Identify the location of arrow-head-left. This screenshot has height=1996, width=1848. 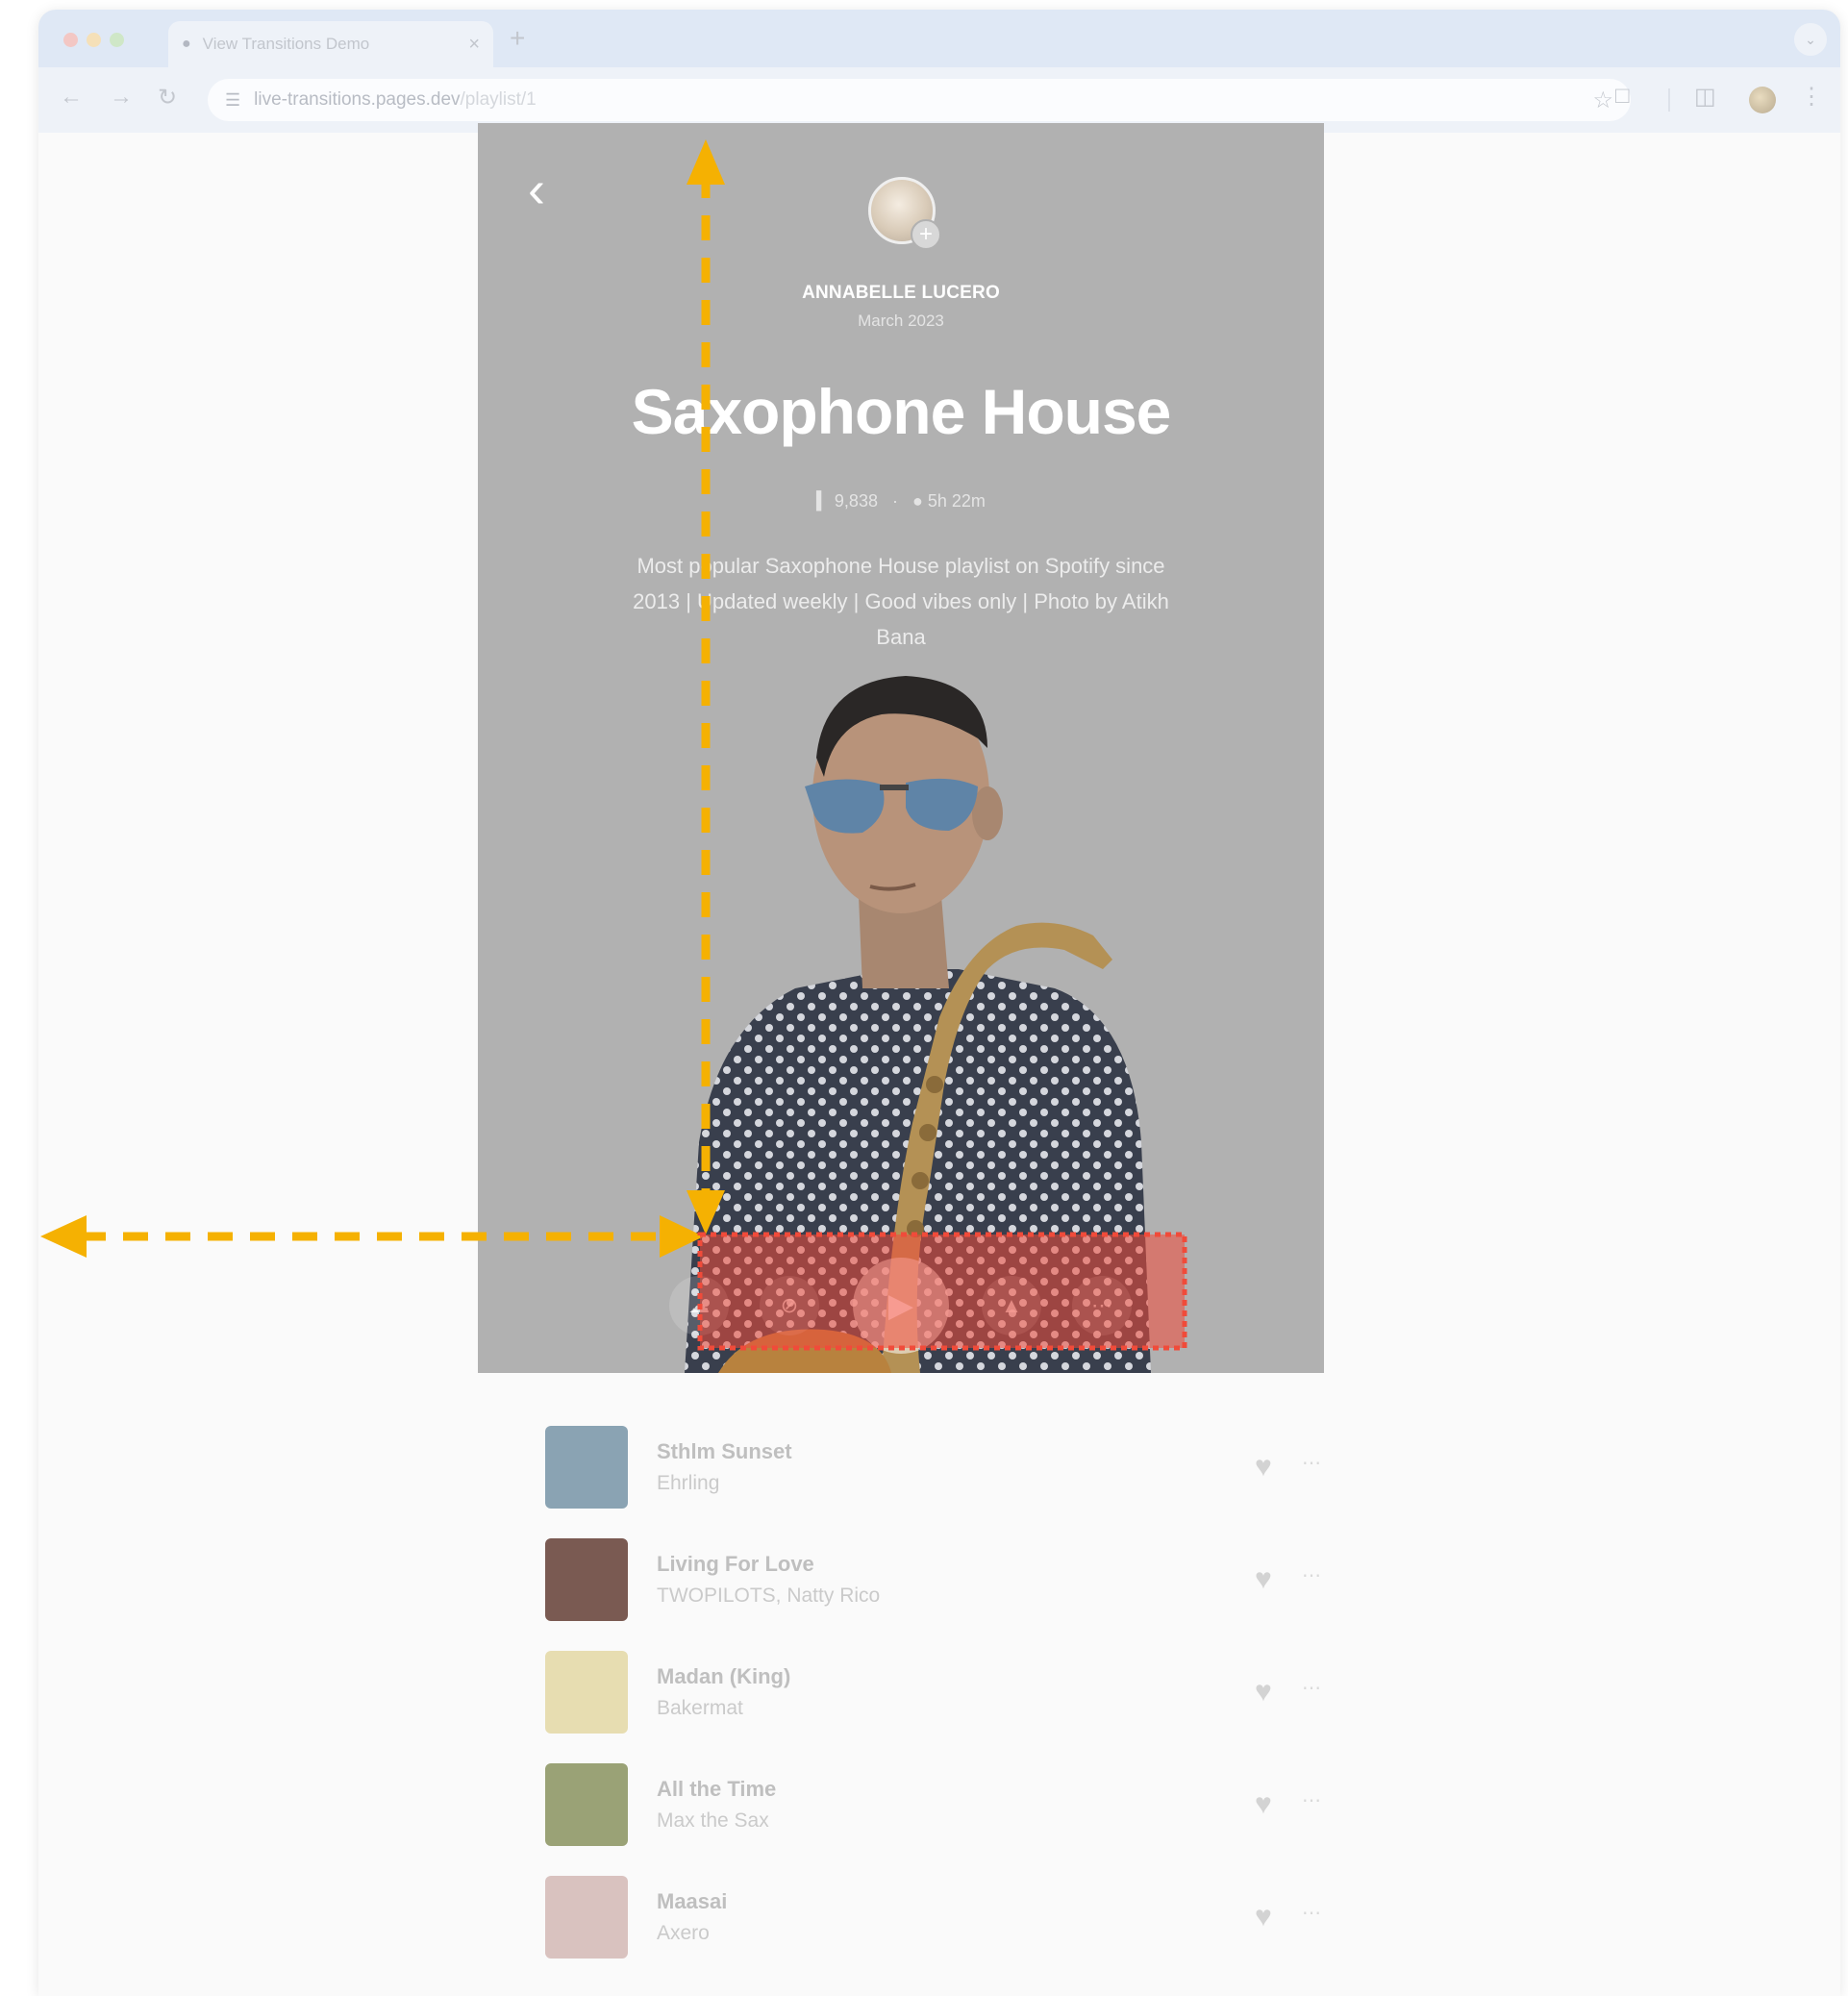
(64, 1236).